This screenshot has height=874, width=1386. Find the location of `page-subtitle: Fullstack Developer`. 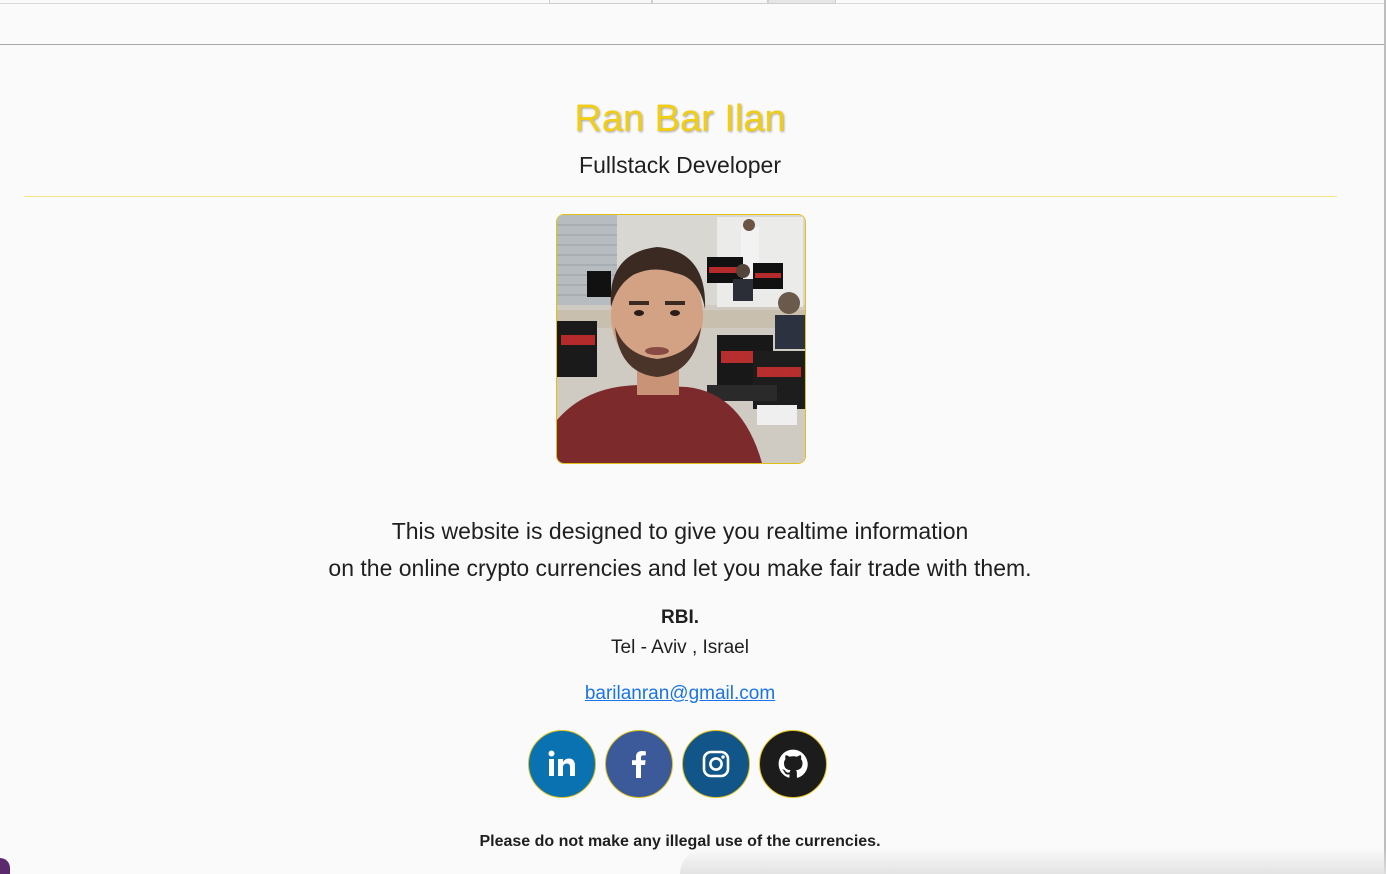

page-subtitle: Fullstack Developer is located at coordinates (680, 165).